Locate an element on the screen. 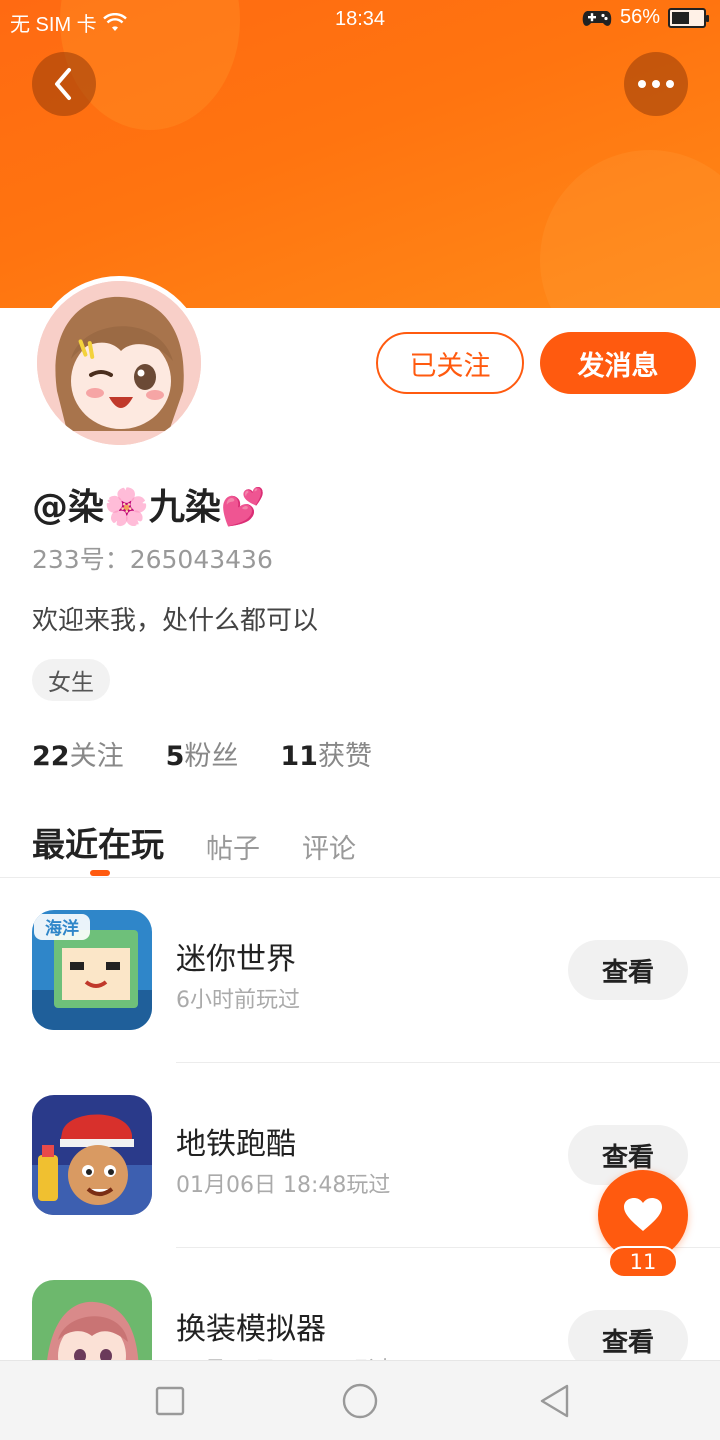  send-message-button: 发消息 is located at coordinates (618, 363).